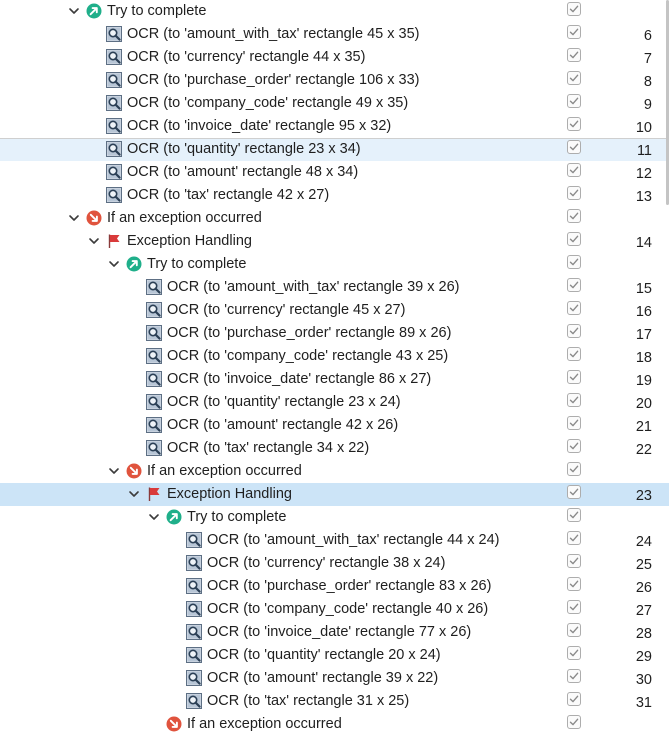 The height and width of the screenshot is (741, 669). Describe the element at coordinates (667, 370) in the screenshot. I see `vertical-scrollbar` at that location.